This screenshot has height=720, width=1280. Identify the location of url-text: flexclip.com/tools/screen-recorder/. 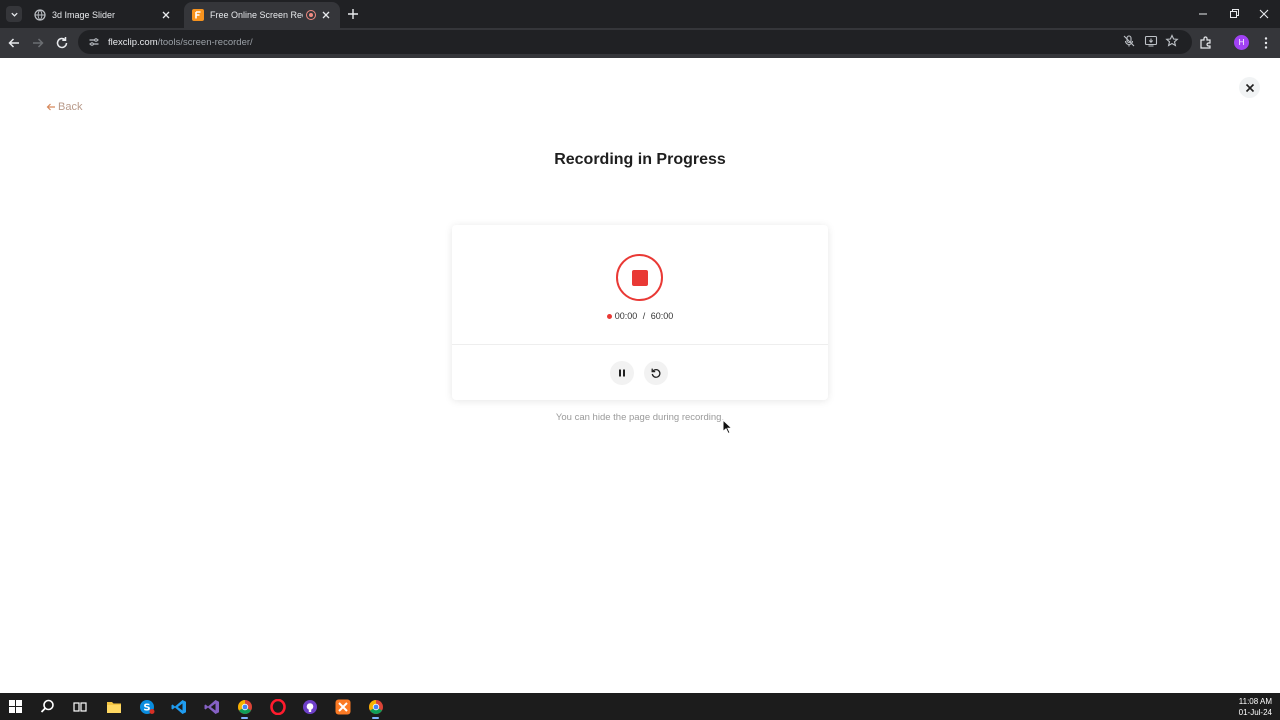
(180, 42).